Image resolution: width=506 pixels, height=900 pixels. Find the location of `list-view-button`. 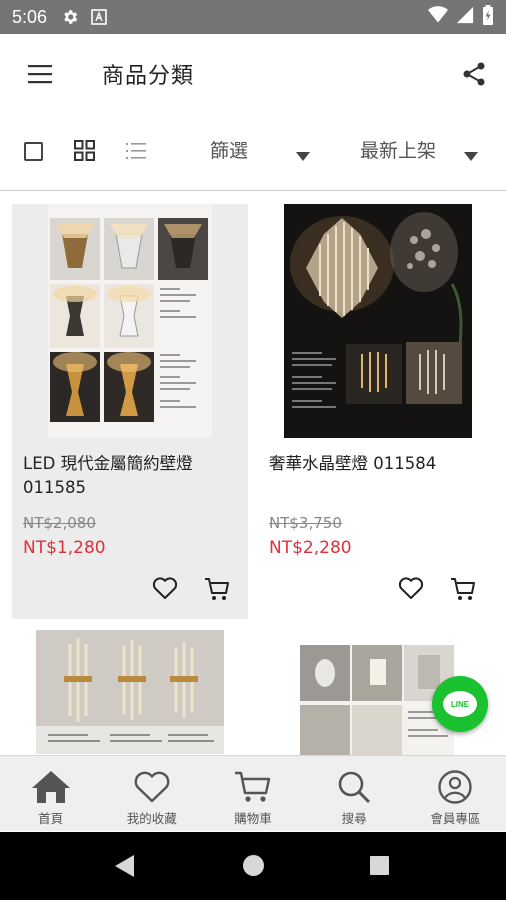

list-view-button is located at coordinates (137, 152).